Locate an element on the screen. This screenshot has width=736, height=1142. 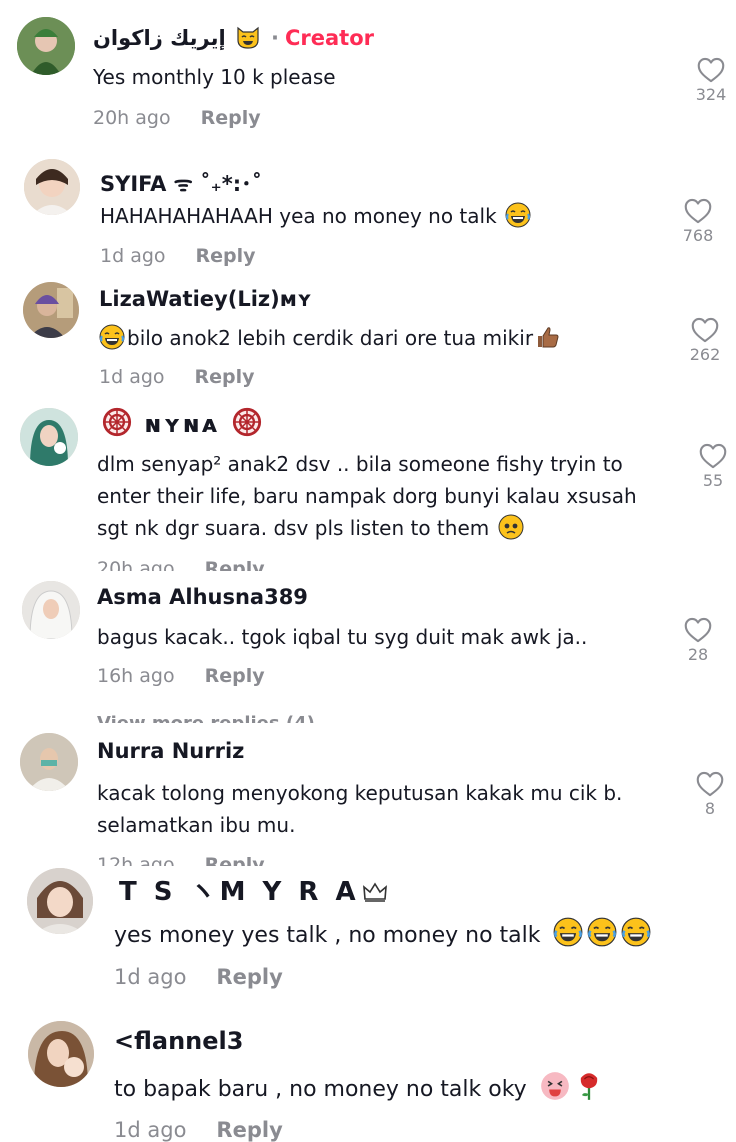
username: LizaWatiey(Liz)ᴍʏ is located at coordinates (205, 299).